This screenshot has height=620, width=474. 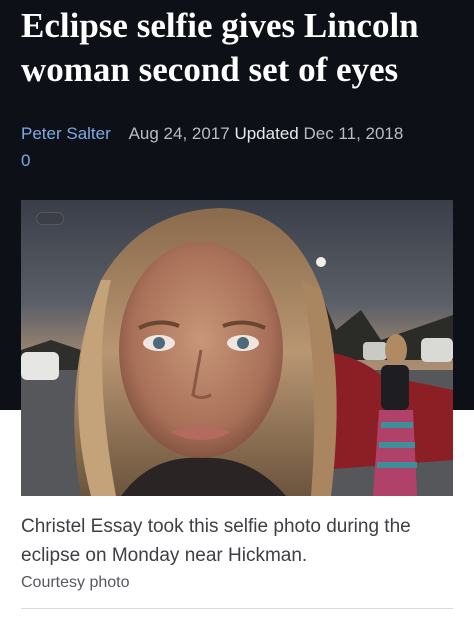 I want to click on published-date: Aug 24, 2017, so click(x=179, y=133).